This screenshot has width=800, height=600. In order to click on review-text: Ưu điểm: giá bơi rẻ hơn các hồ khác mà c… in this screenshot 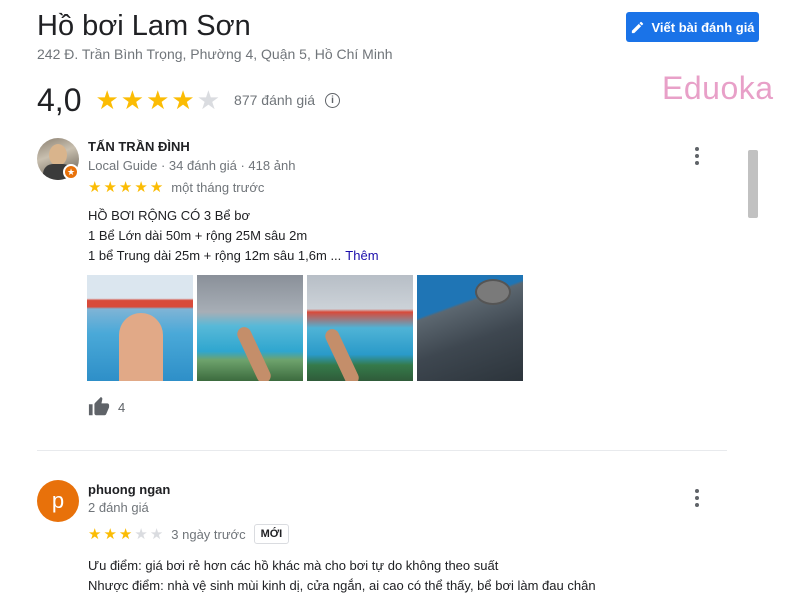, I will do `click(342, 576)`.